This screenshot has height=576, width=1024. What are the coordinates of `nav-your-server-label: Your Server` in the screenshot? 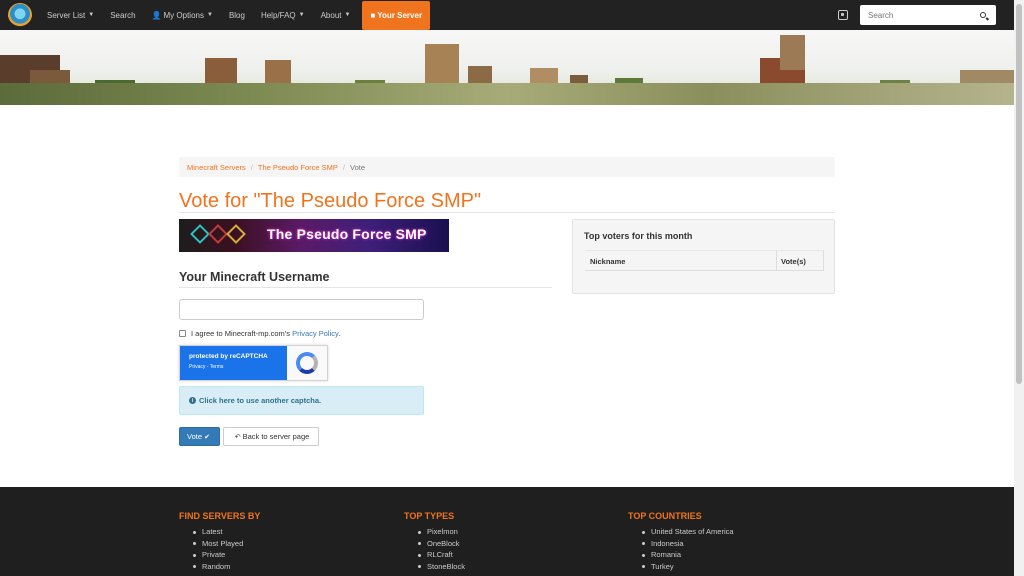 It's located at (400, 15).